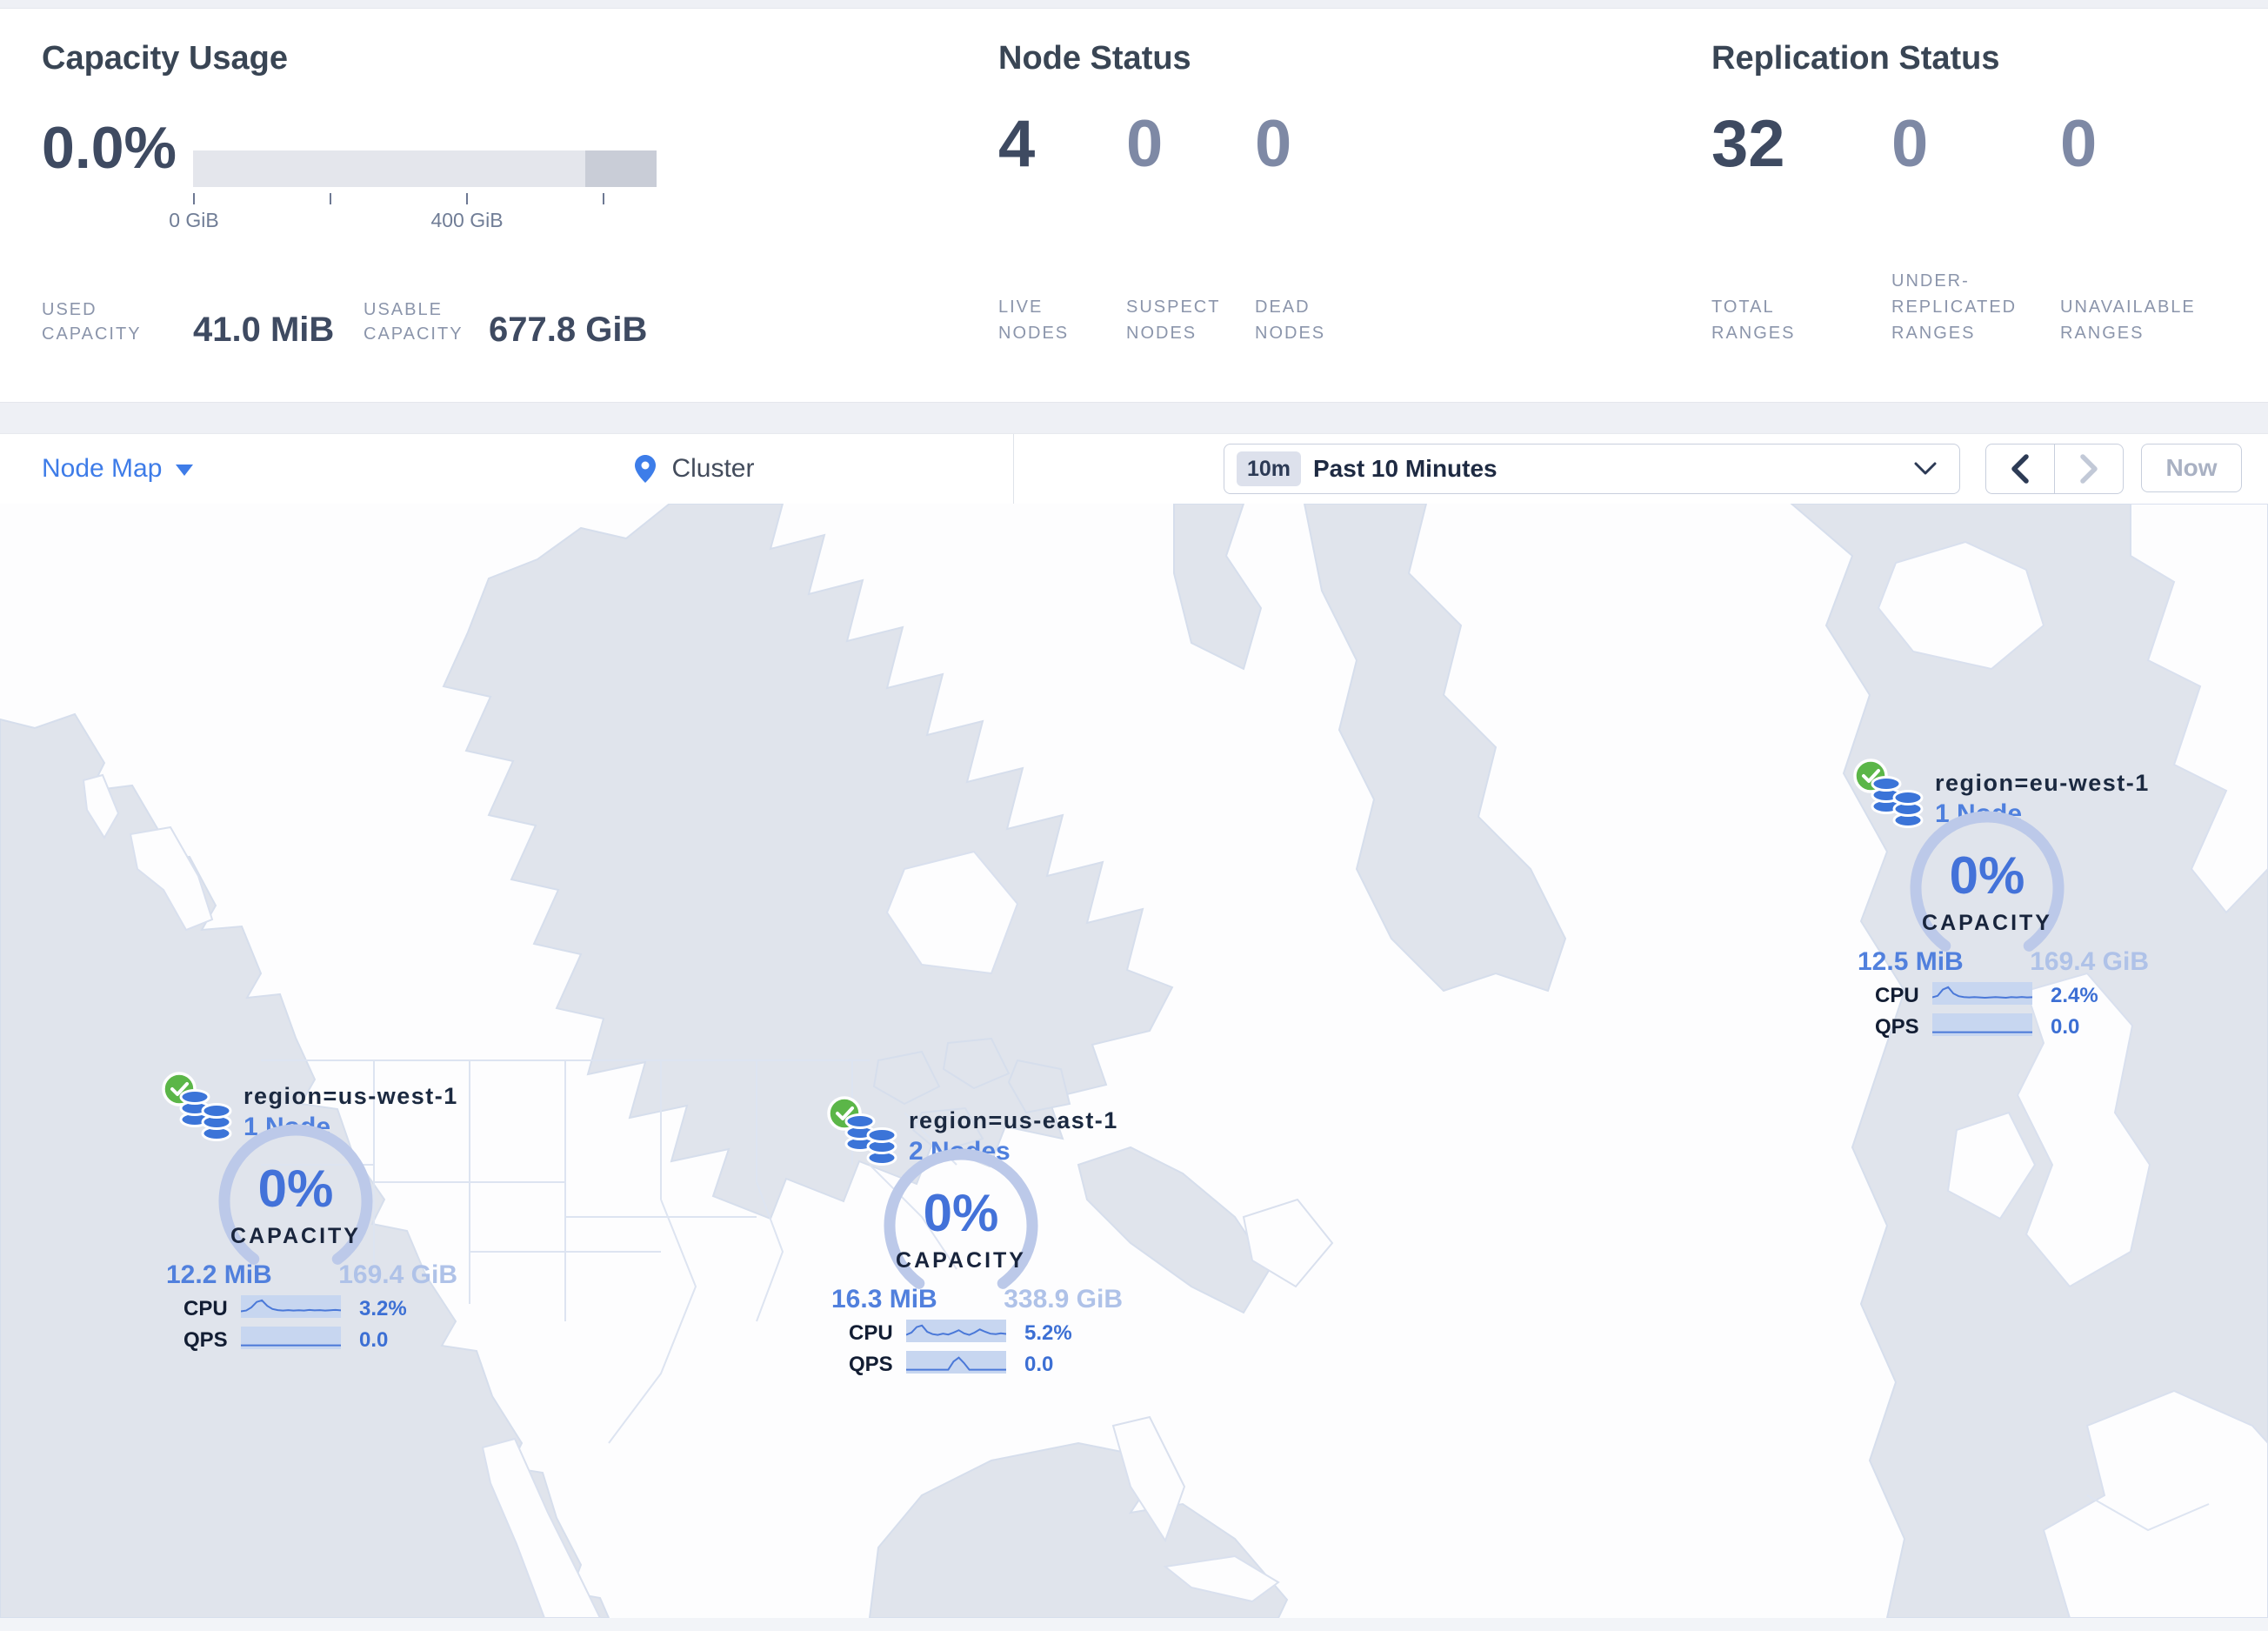  Describe the element at coordinates (2128, 320) in the screenshot. I see `unavailable-ranges-label: UNAVAILABLE RANGES` at that location.